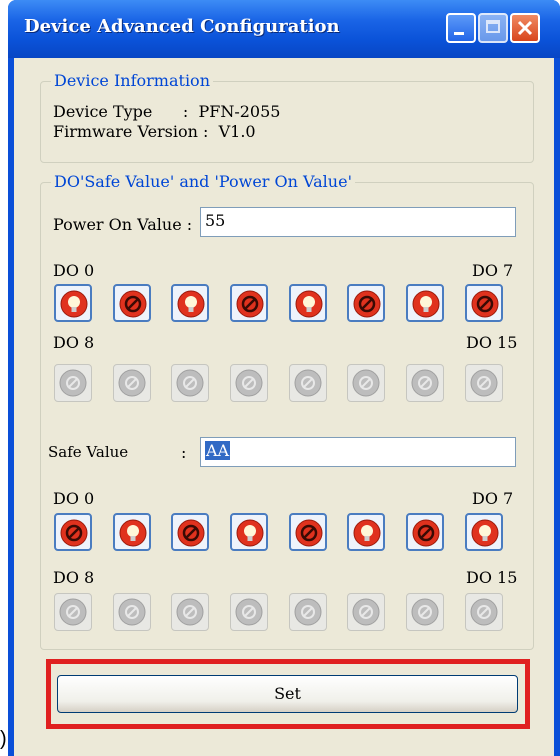 This screenshot has width=560, height=756. I want to click on safe-do7-label: DO 7, so click(493, 498).